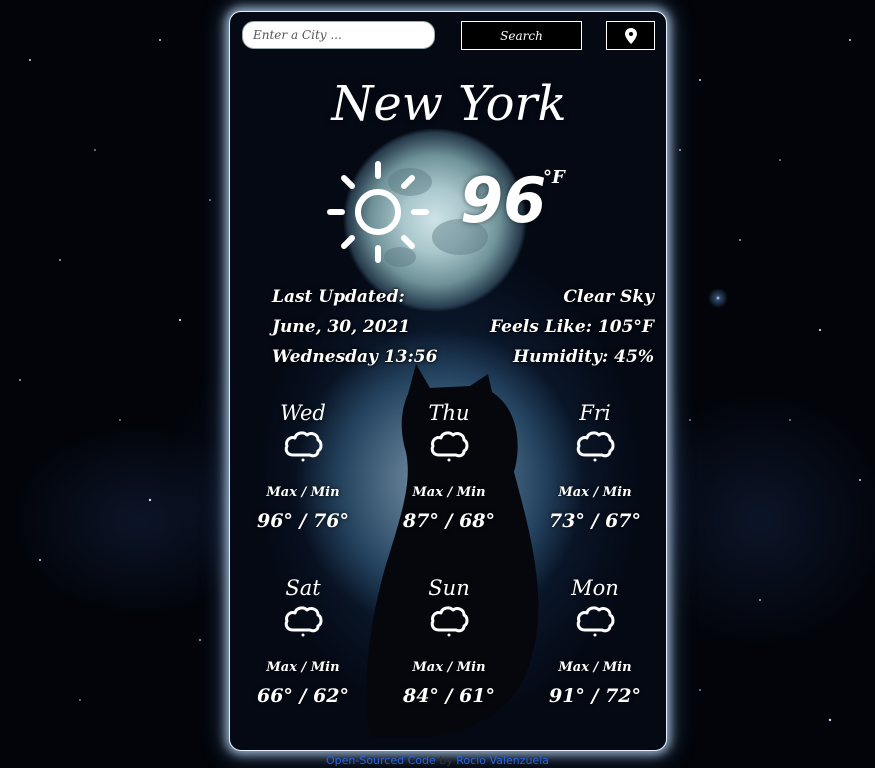  What do you see at coordinates (378, 212) in the screenshot?
I see `sun-icon` at bounding box center [378, 212].